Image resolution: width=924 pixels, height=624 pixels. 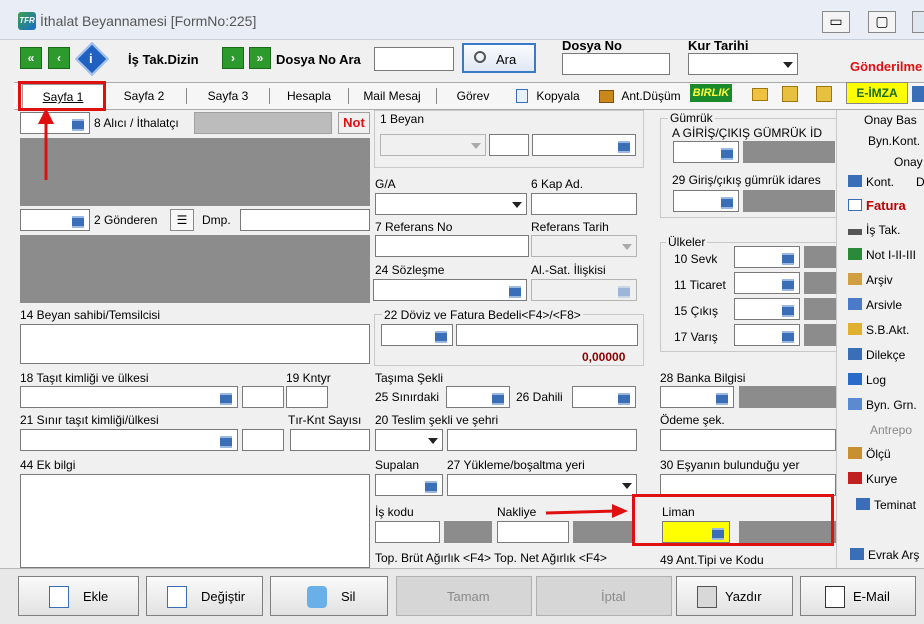 What do you see at coordinates (46, 116) in the screenshot?
I see `arrow-up-head` at bounding box center [46, 116].